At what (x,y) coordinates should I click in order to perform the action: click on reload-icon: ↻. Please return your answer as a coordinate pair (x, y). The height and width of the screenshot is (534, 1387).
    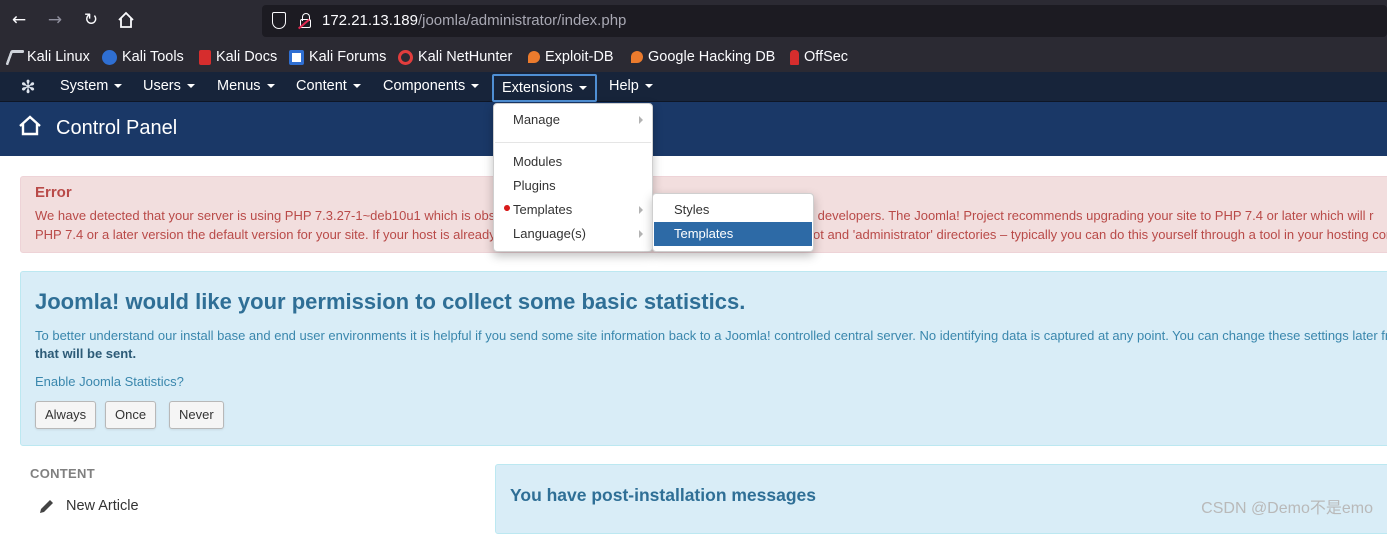
    Looking at the image, I should click on (91, 20).